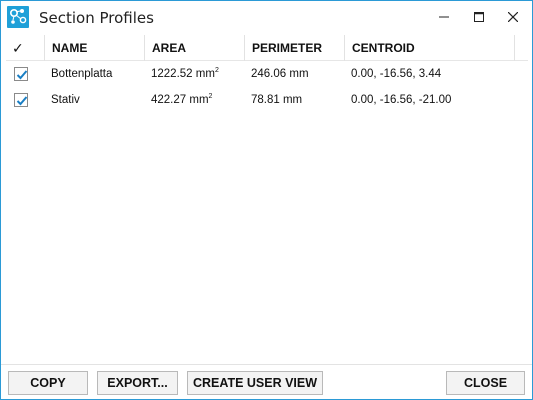 The height and width of the screenshot is (400, 533). I want to click on column-header-name: NAME, so click(95, 48).